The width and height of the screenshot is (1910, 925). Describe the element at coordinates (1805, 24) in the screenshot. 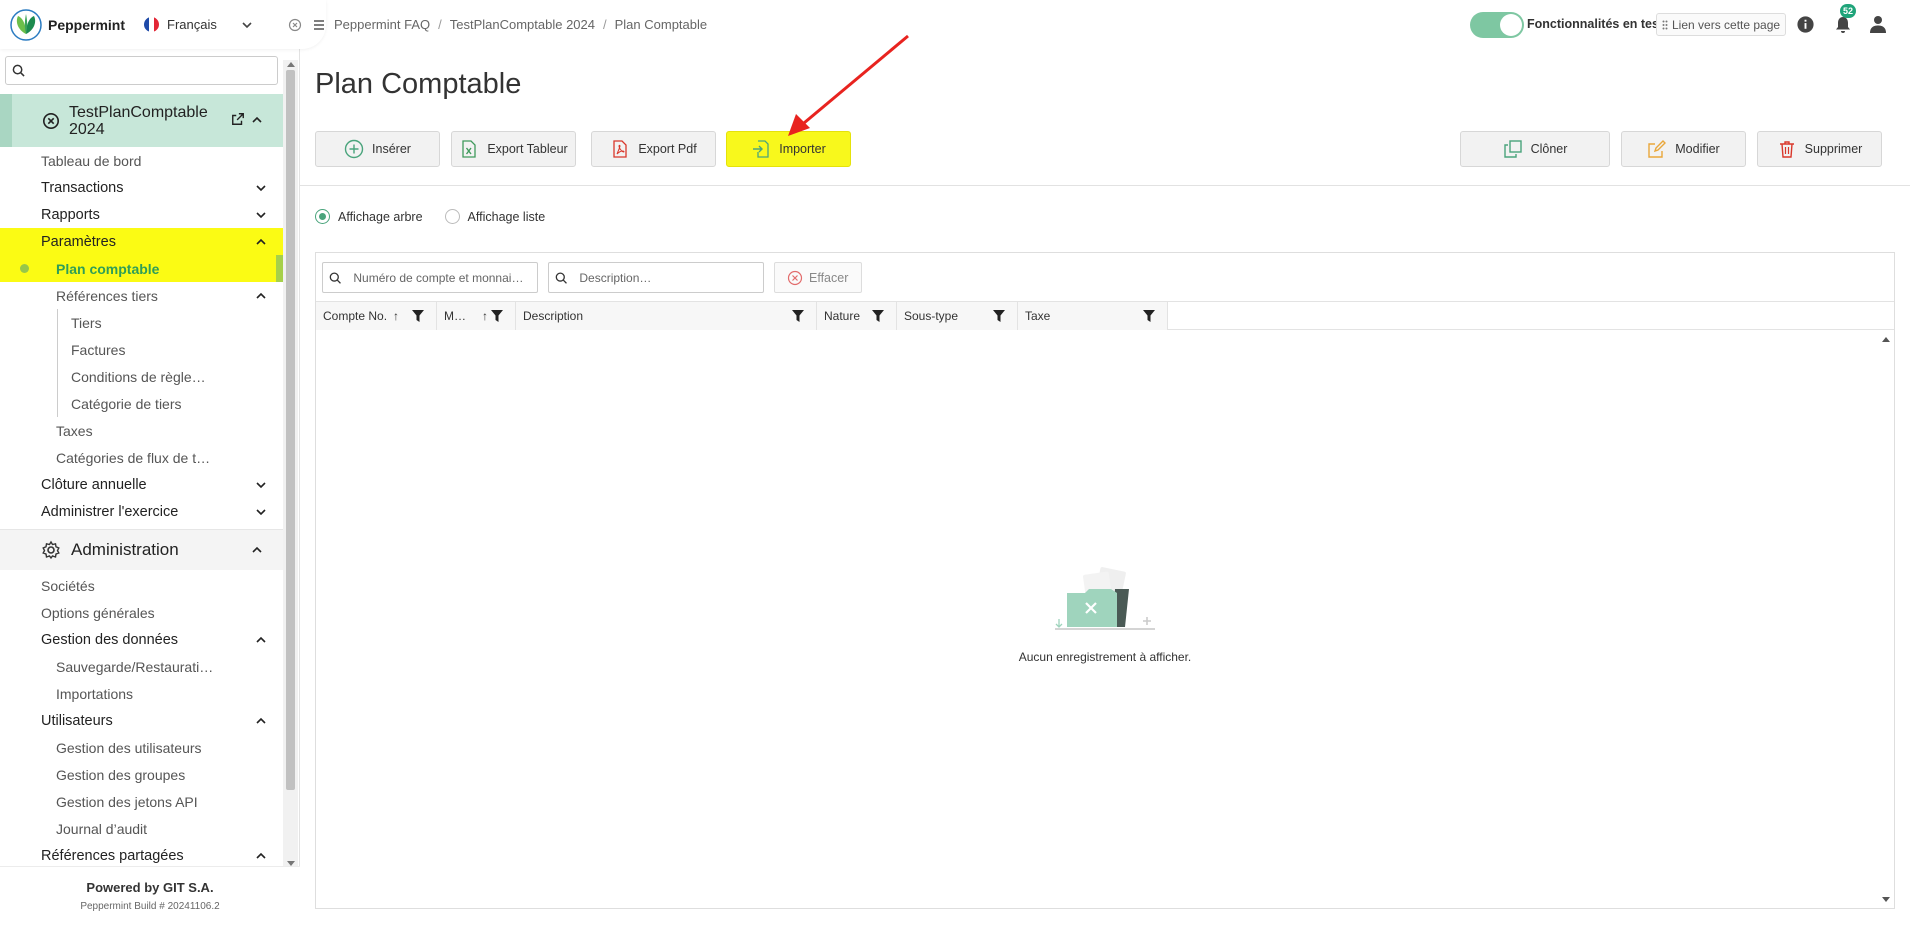

I see `info-icon` at that location.